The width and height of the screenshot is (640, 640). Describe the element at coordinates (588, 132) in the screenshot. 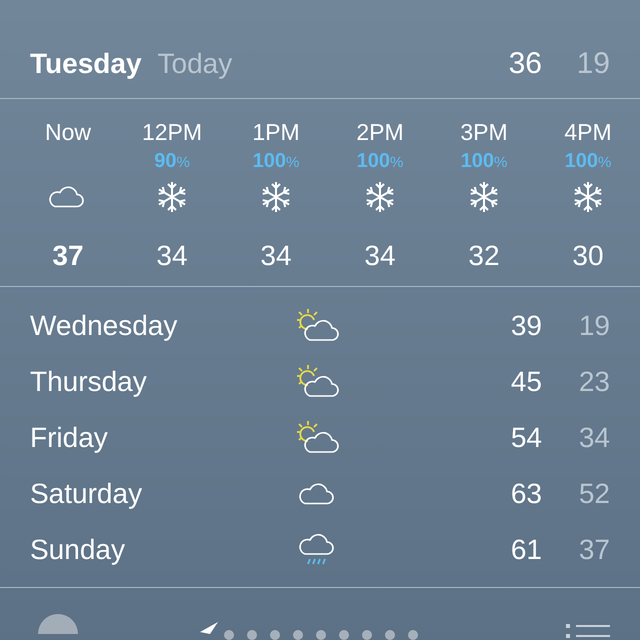

I see `hour-label: 4PM` at that location.